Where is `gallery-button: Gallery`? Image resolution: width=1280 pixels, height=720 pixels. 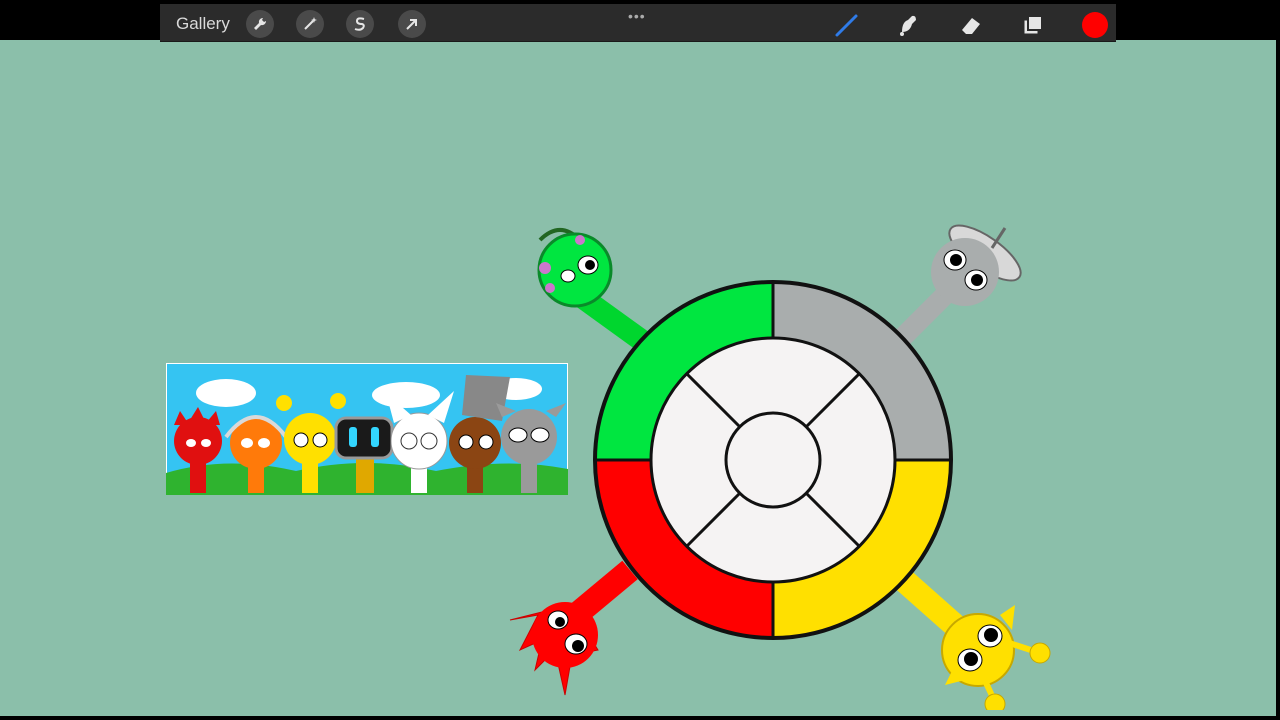
gallery-button: Gallery is located at coordinates (203, 24).